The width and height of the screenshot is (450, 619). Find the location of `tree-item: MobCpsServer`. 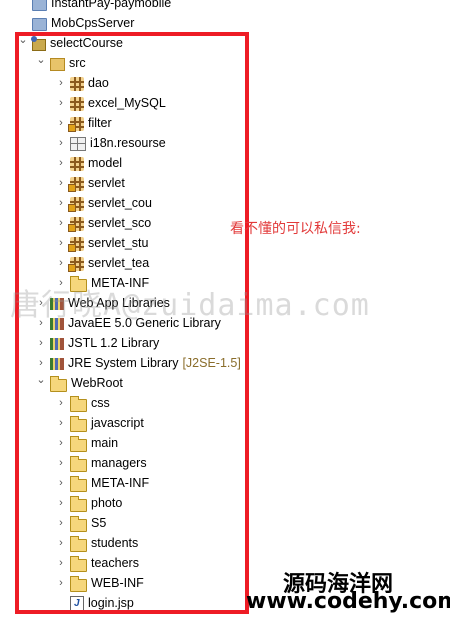

tree-item: MobCpsServer is located at coordinates (82, 23).